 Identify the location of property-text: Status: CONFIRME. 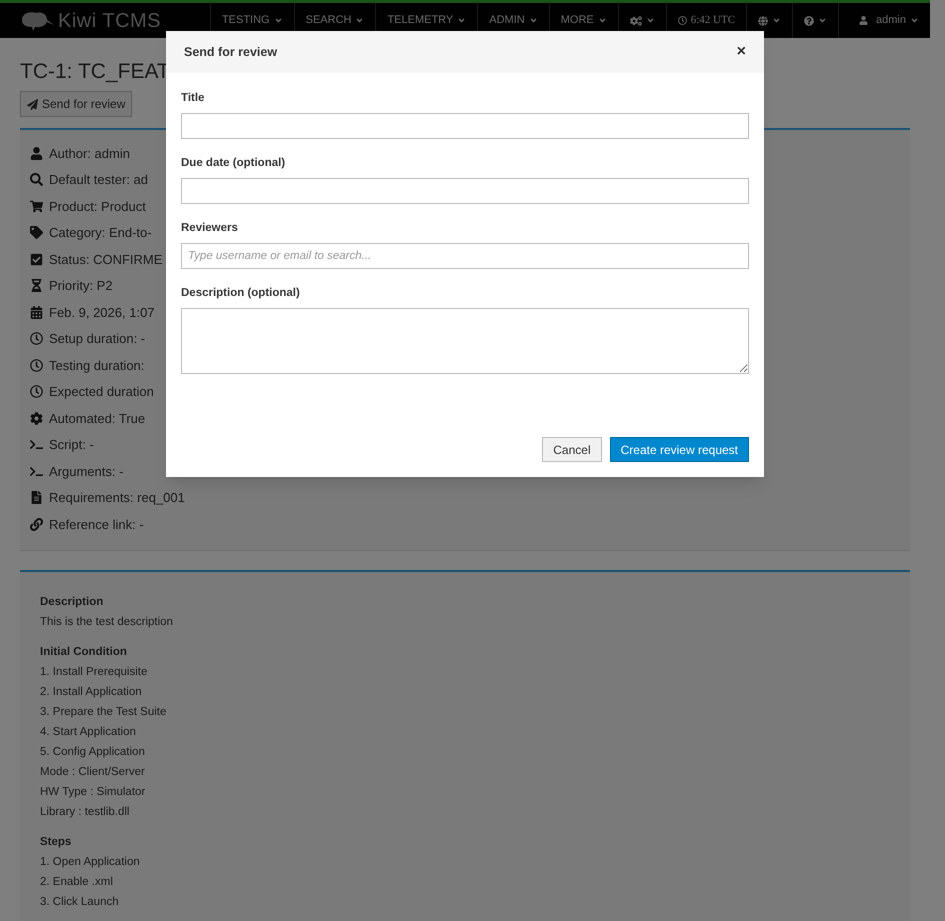
(105, 259).